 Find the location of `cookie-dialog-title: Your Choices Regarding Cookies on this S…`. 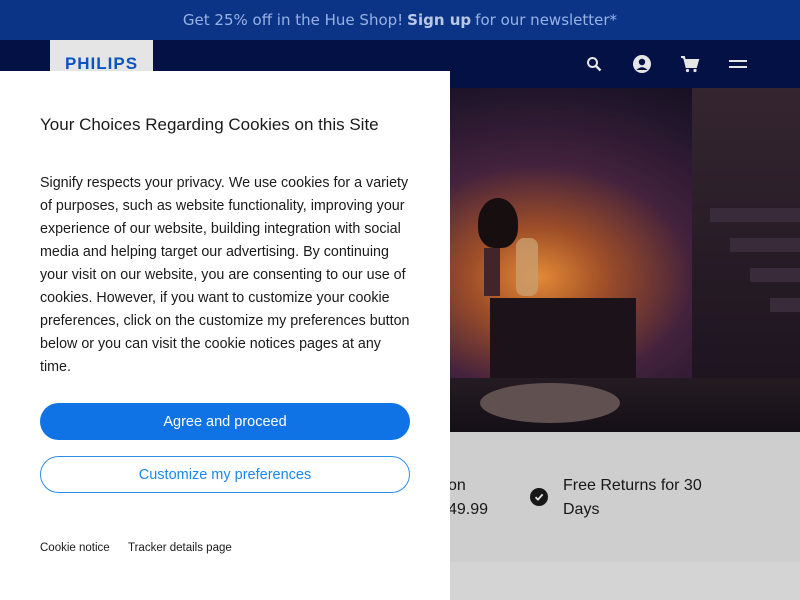

cookie-dialog-title: Your Choices Regarding Cookies on this S… is located at coordinates (209, 124).